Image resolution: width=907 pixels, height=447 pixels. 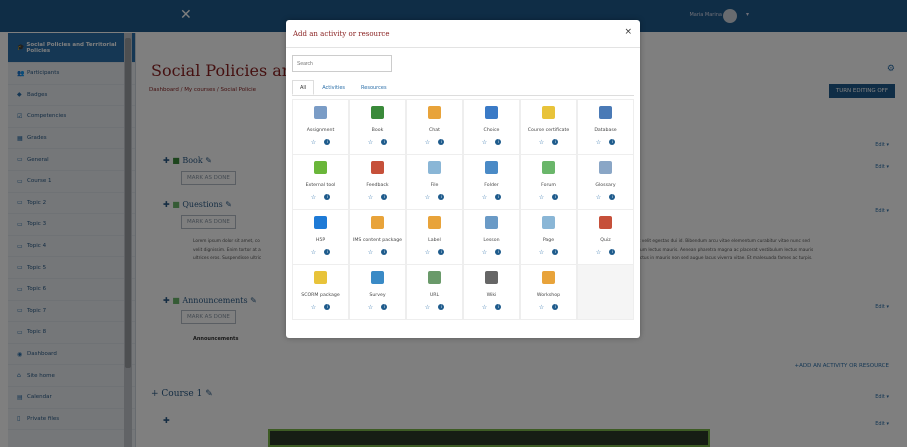 What do you see at coordinates (605, 237) in the screenshot?
I see `activity-tile: Quiz ☆ i` at bounding box center [605, 237].